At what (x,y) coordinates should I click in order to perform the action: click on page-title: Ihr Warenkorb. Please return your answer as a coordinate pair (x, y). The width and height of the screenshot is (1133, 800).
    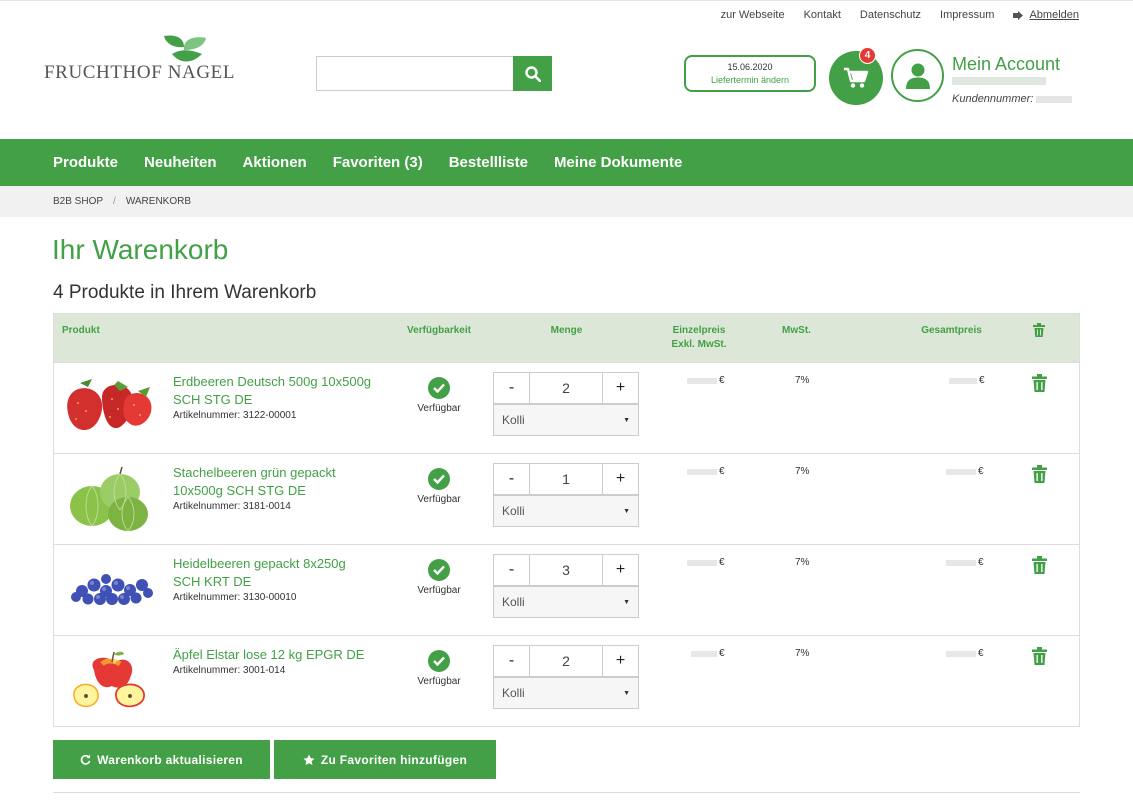
    Looking at the image, I should click on (140, 249).